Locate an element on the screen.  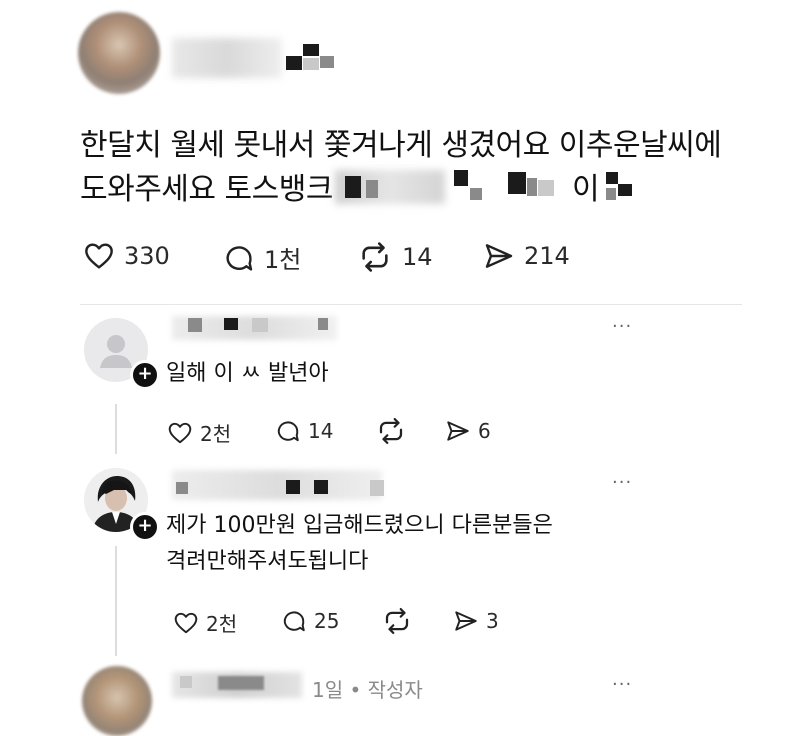
author-reply-avatar is located at coordinates (117, 701).